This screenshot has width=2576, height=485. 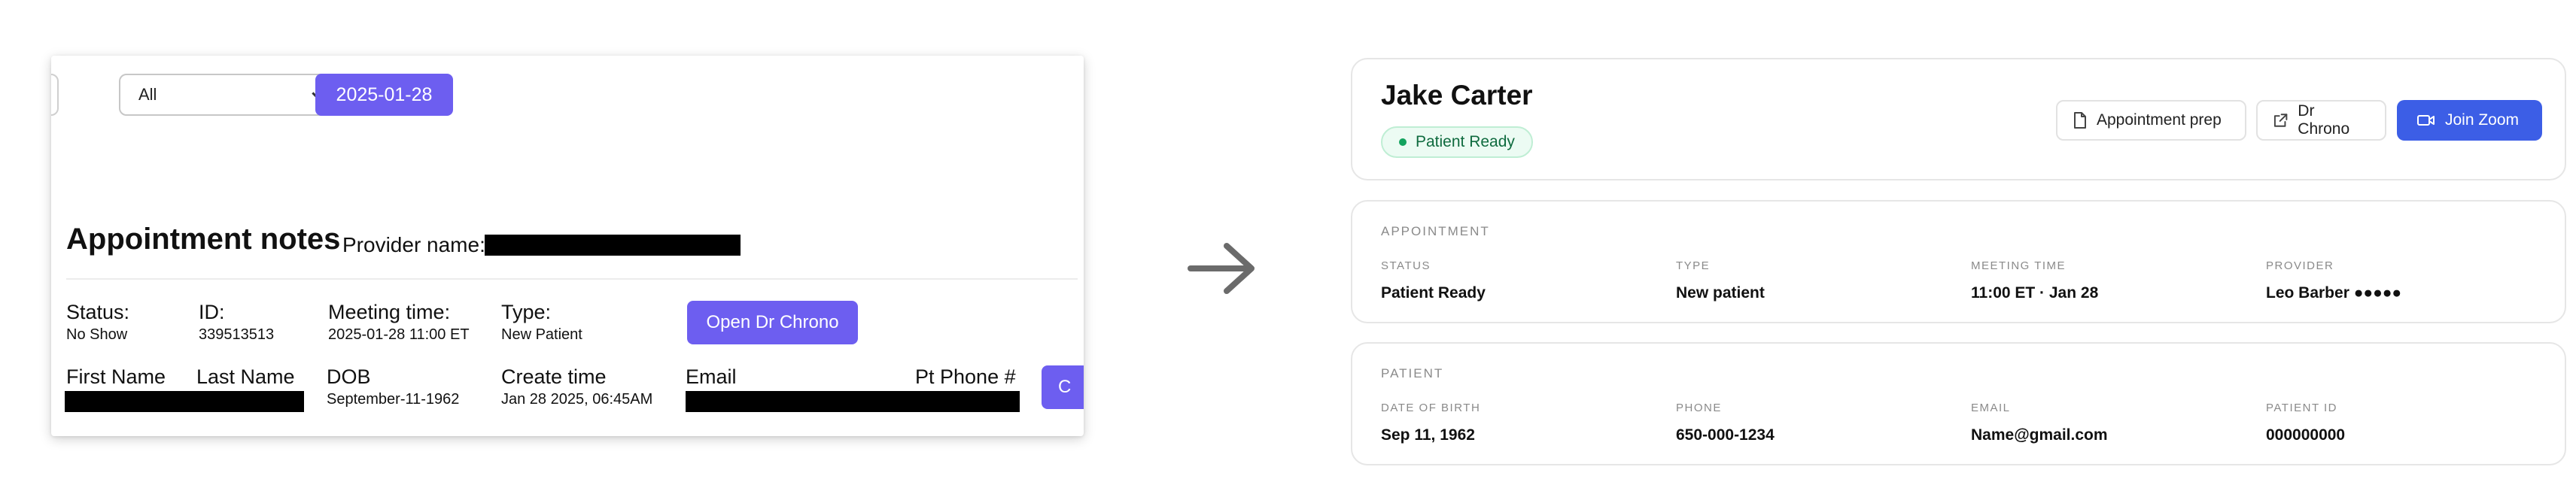 What do you see at coordinates (394, 399) in the screenshot?
I see `dob-value: September-11-1962` at bounding box center [394, 399].